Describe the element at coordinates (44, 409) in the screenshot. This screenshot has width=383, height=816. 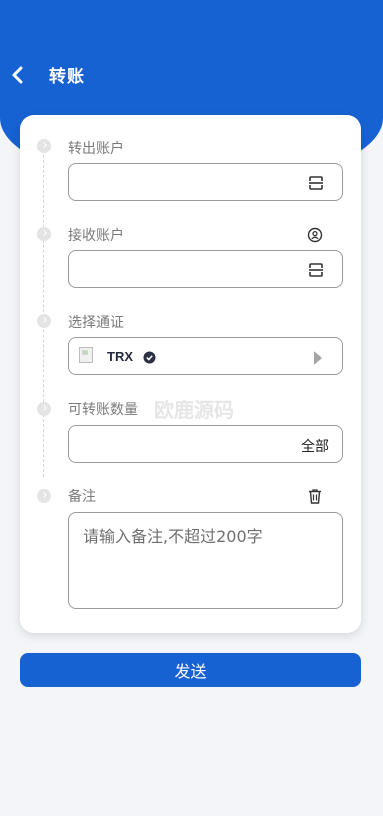
I see `step-dot-amount` at that location.